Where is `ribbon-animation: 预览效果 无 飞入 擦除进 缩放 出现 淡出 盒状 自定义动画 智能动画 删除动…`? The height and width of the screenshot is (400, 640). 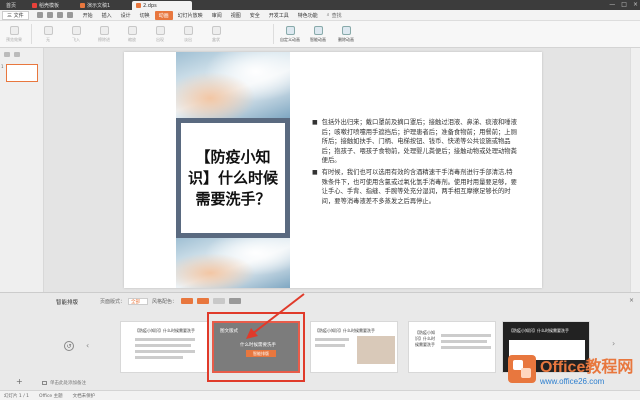 ribbon-animation: 预览效果 无 飞入 擦除进 缩放 出现 淡出 盒状 自定义动画 智能动画 删除动… is located at coordinates (320, 34).